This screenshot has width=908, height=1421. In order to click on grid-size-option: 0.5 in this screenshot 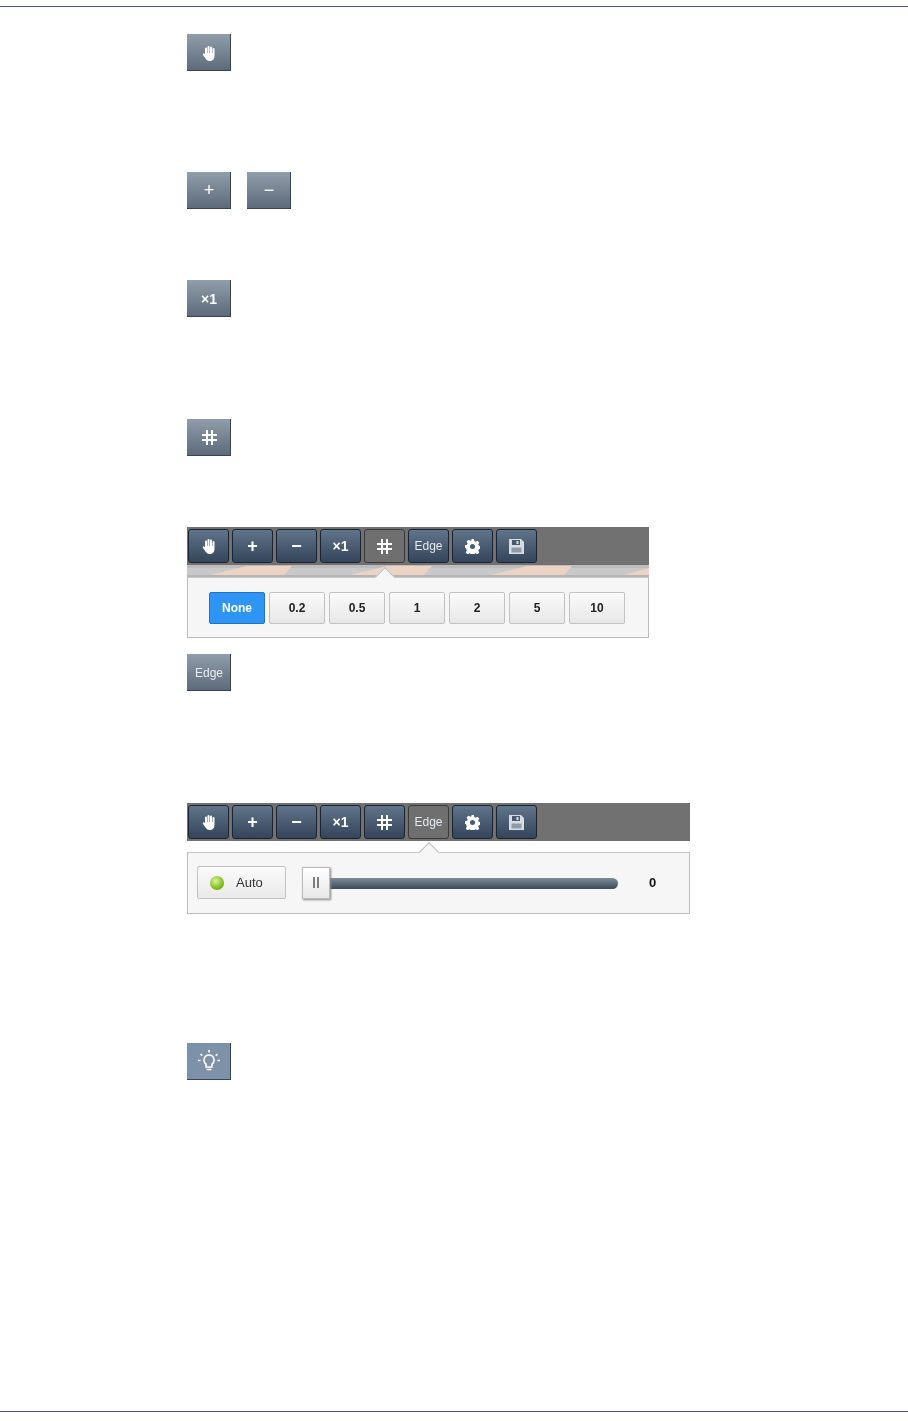, I will do `click(357, 608)`.